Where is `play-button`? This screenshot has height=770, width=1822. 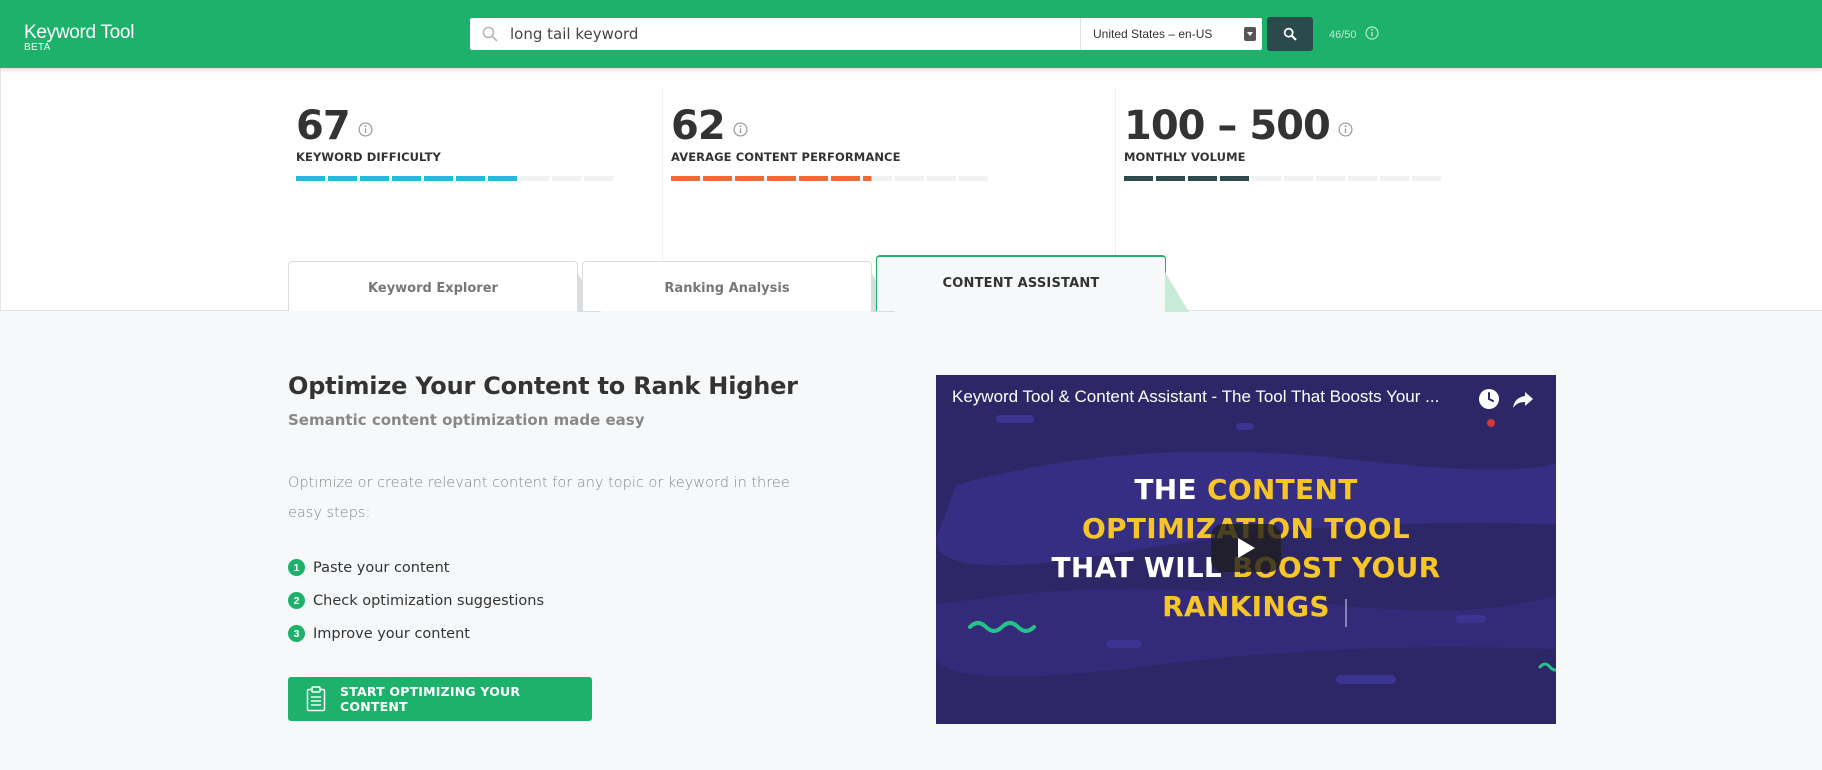 play-button is located at coordinates (1246, 548).